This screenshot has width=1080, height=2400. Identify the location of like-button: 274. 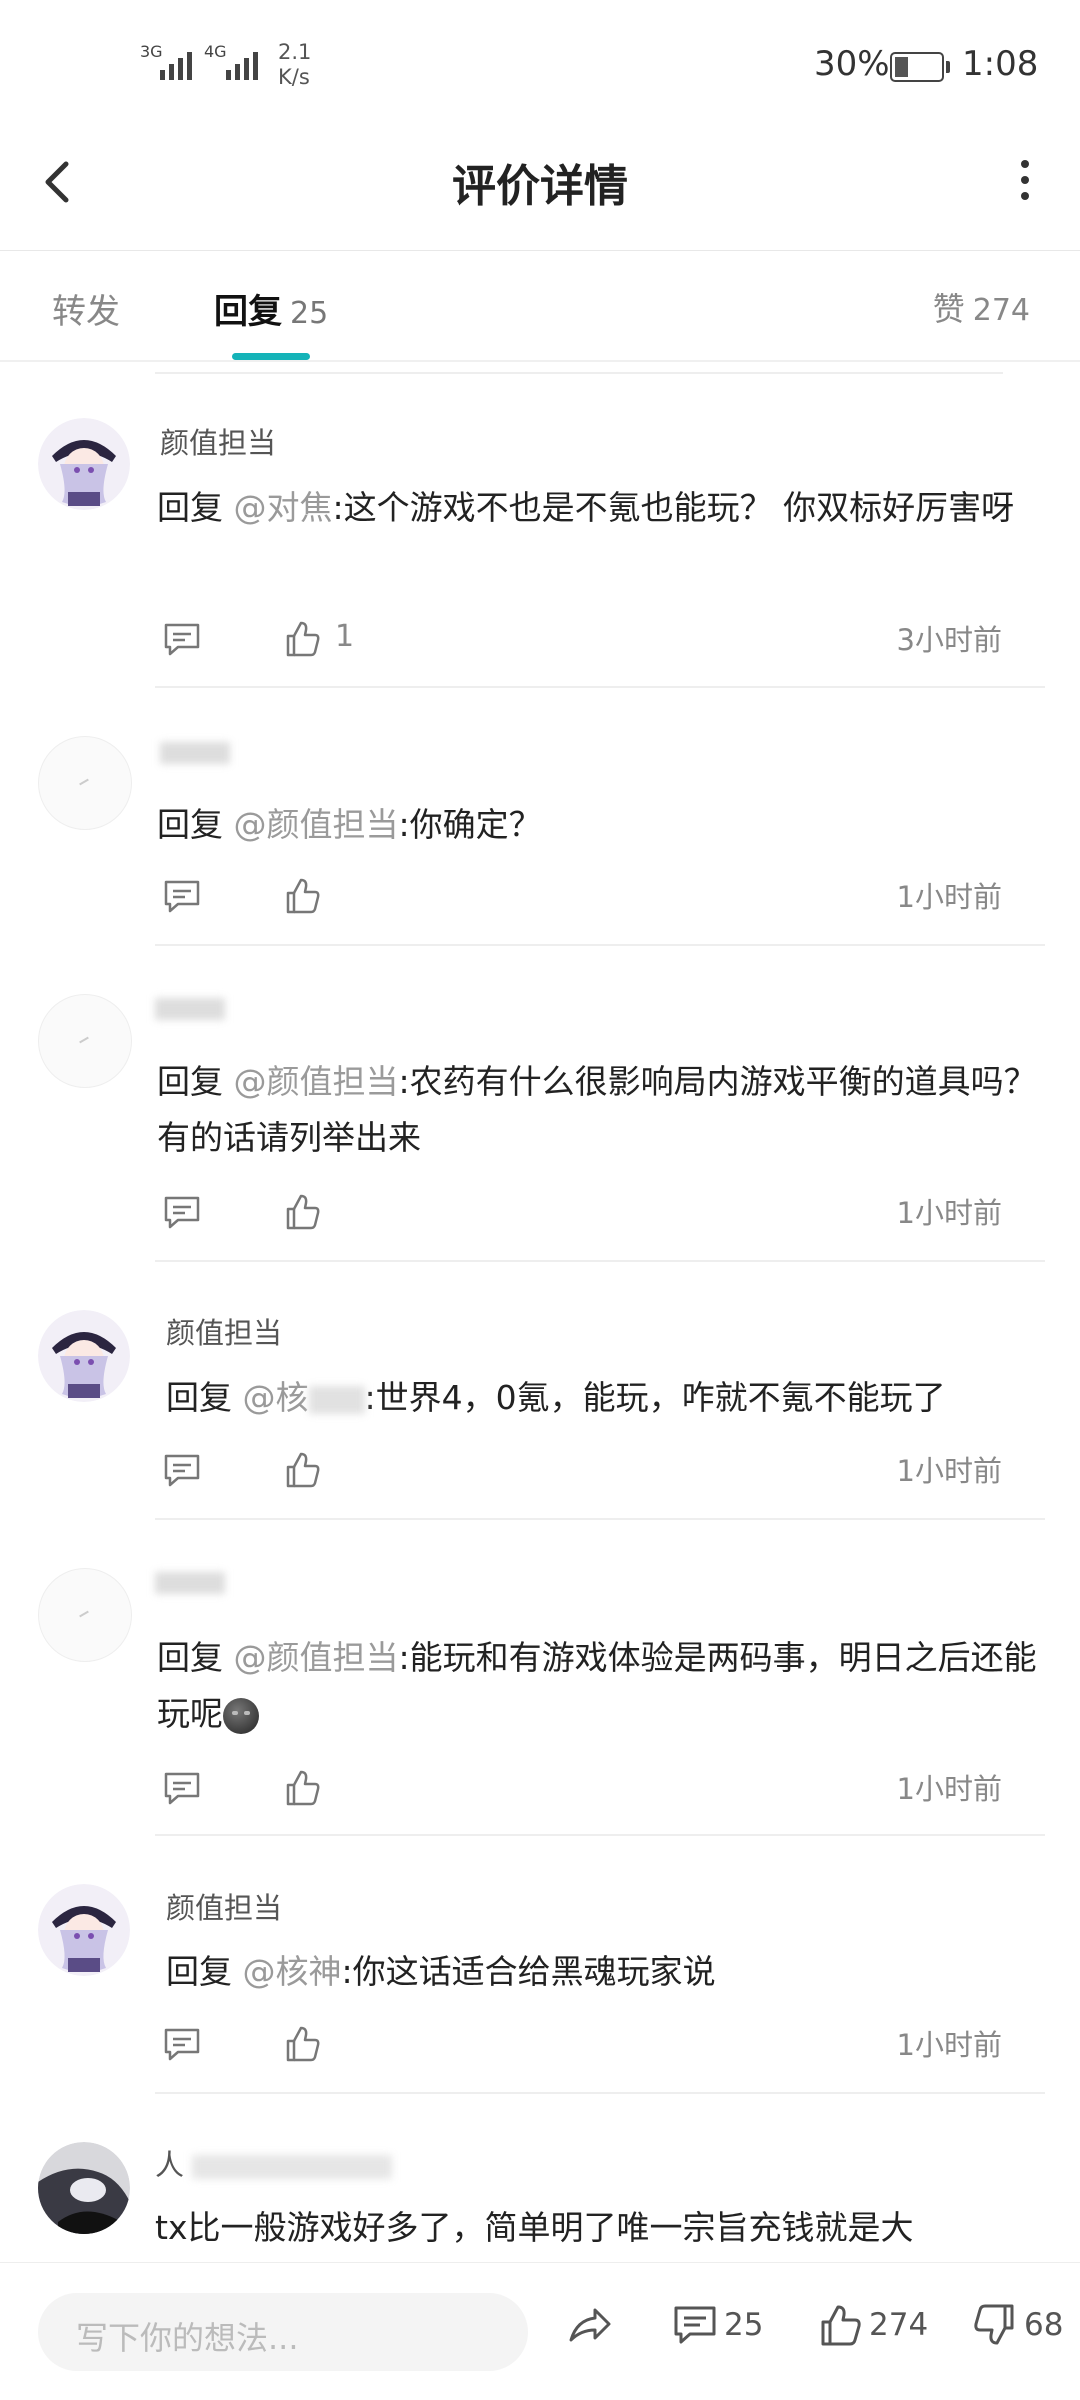
(871, 2325).